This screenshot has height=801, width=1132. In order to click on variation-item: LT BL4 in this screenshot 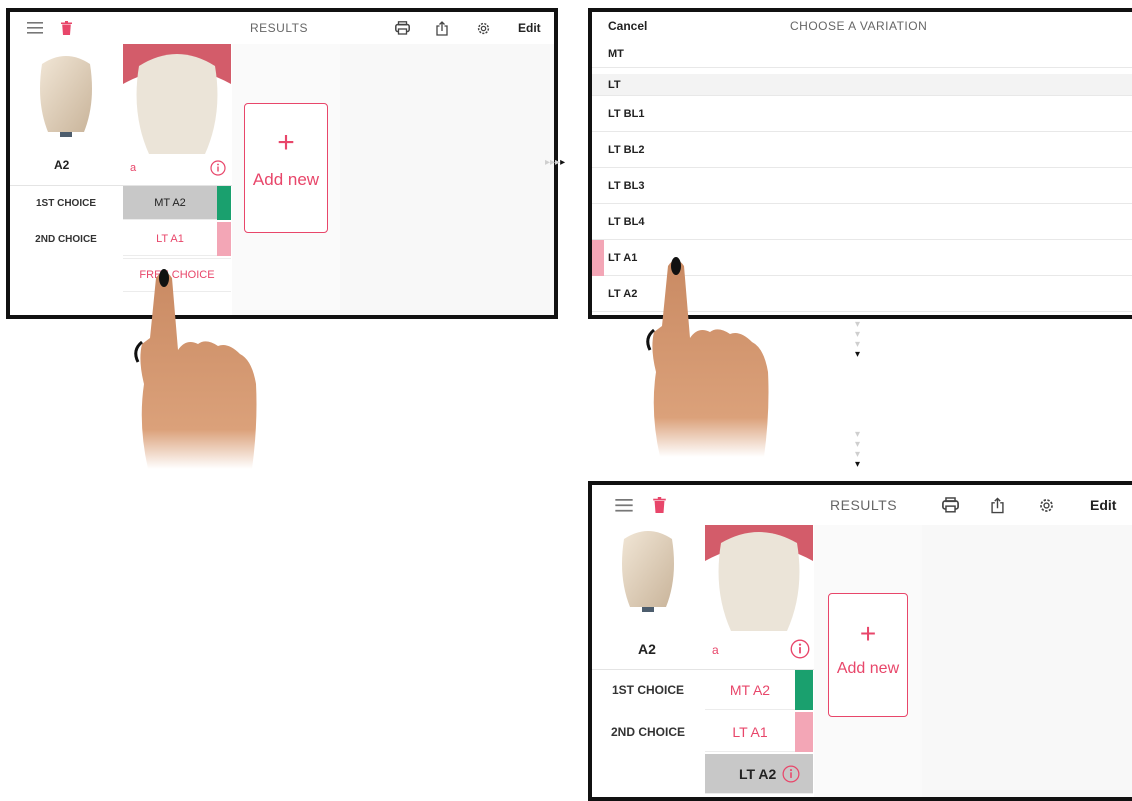, I will do `click(862, 222)`.